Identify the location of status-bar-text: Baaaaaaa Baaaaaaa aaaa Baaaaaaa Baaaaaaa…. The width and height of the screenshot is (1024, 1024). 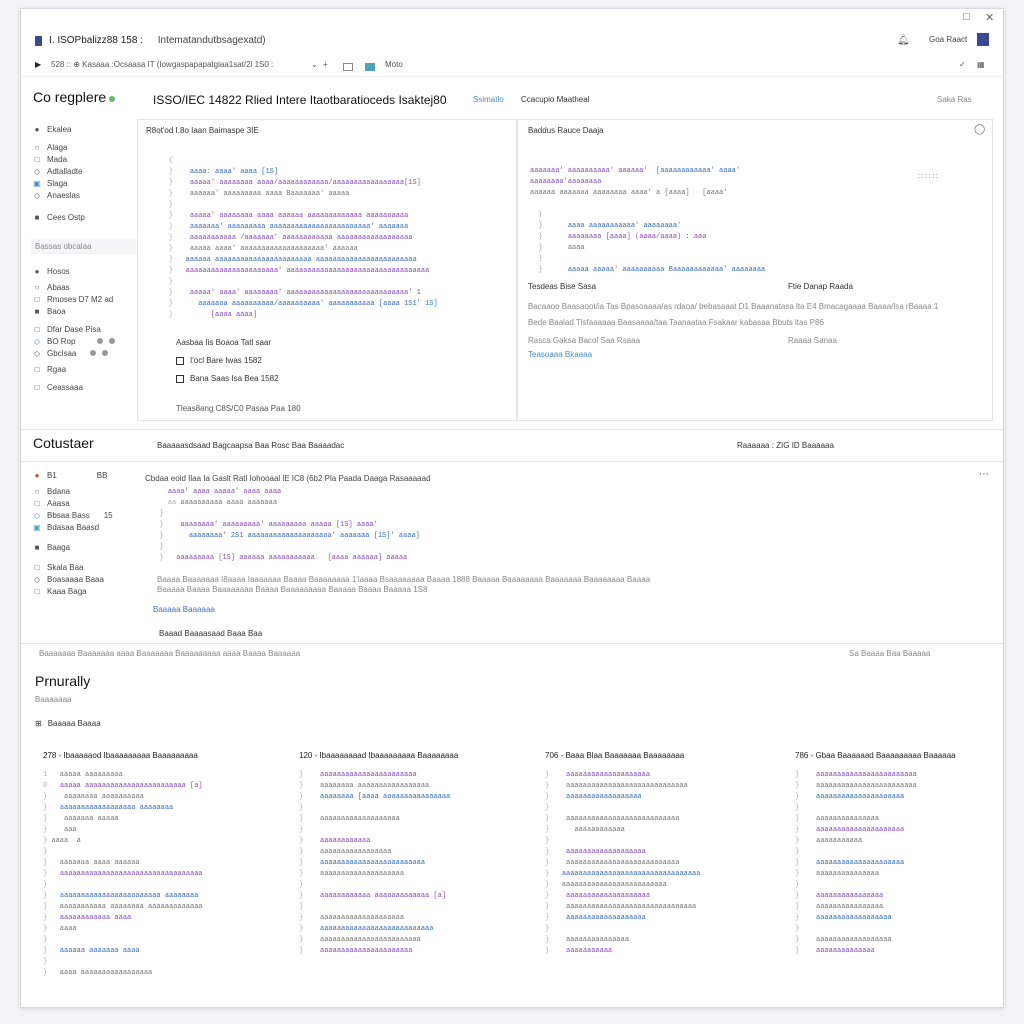
(170, 653).